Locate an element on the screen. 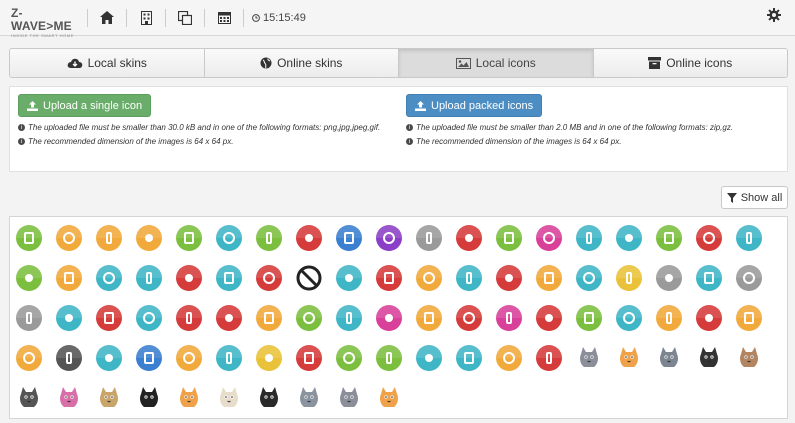 The image size is (795, 423). settings-gear-icon is located at coordinates (774, 17).